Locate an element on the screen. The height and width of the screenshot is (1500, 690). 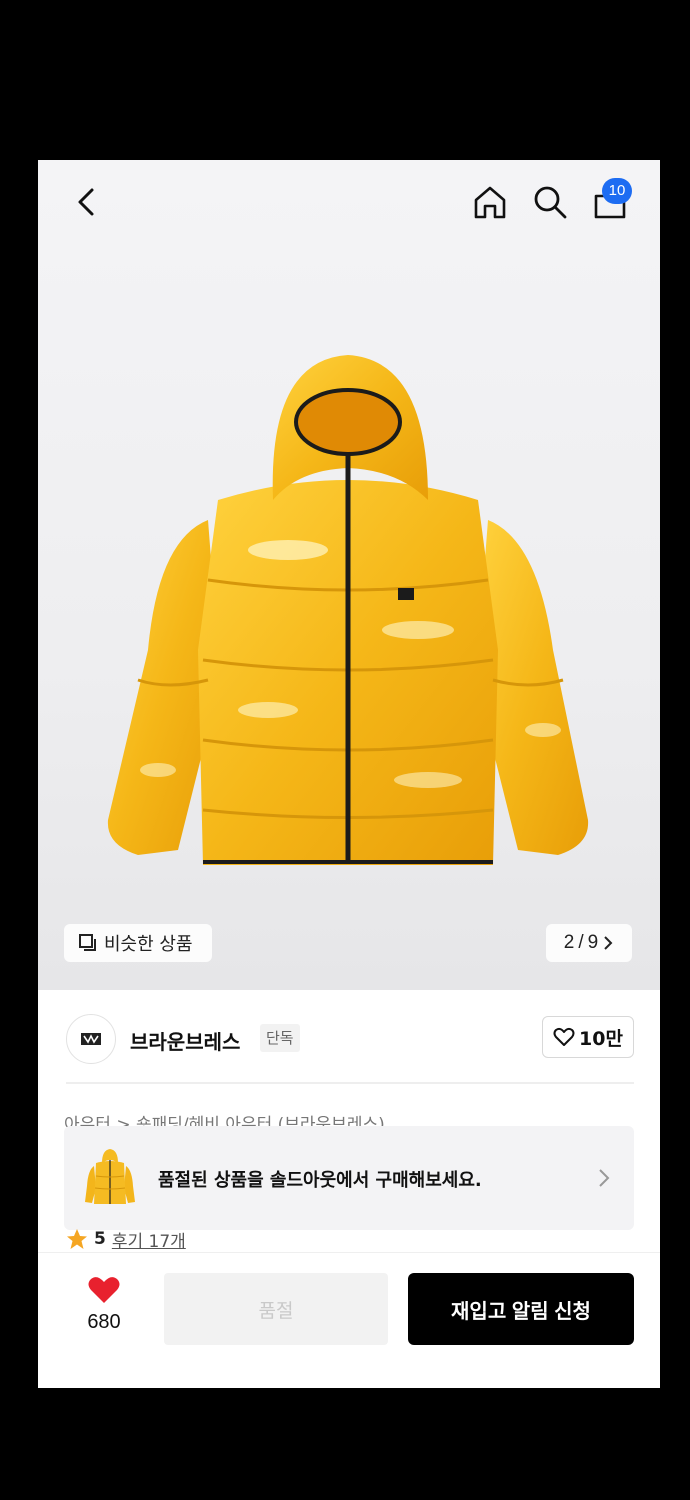
review-count-link: 후기 17개 is located at coordinates (149, 1239).